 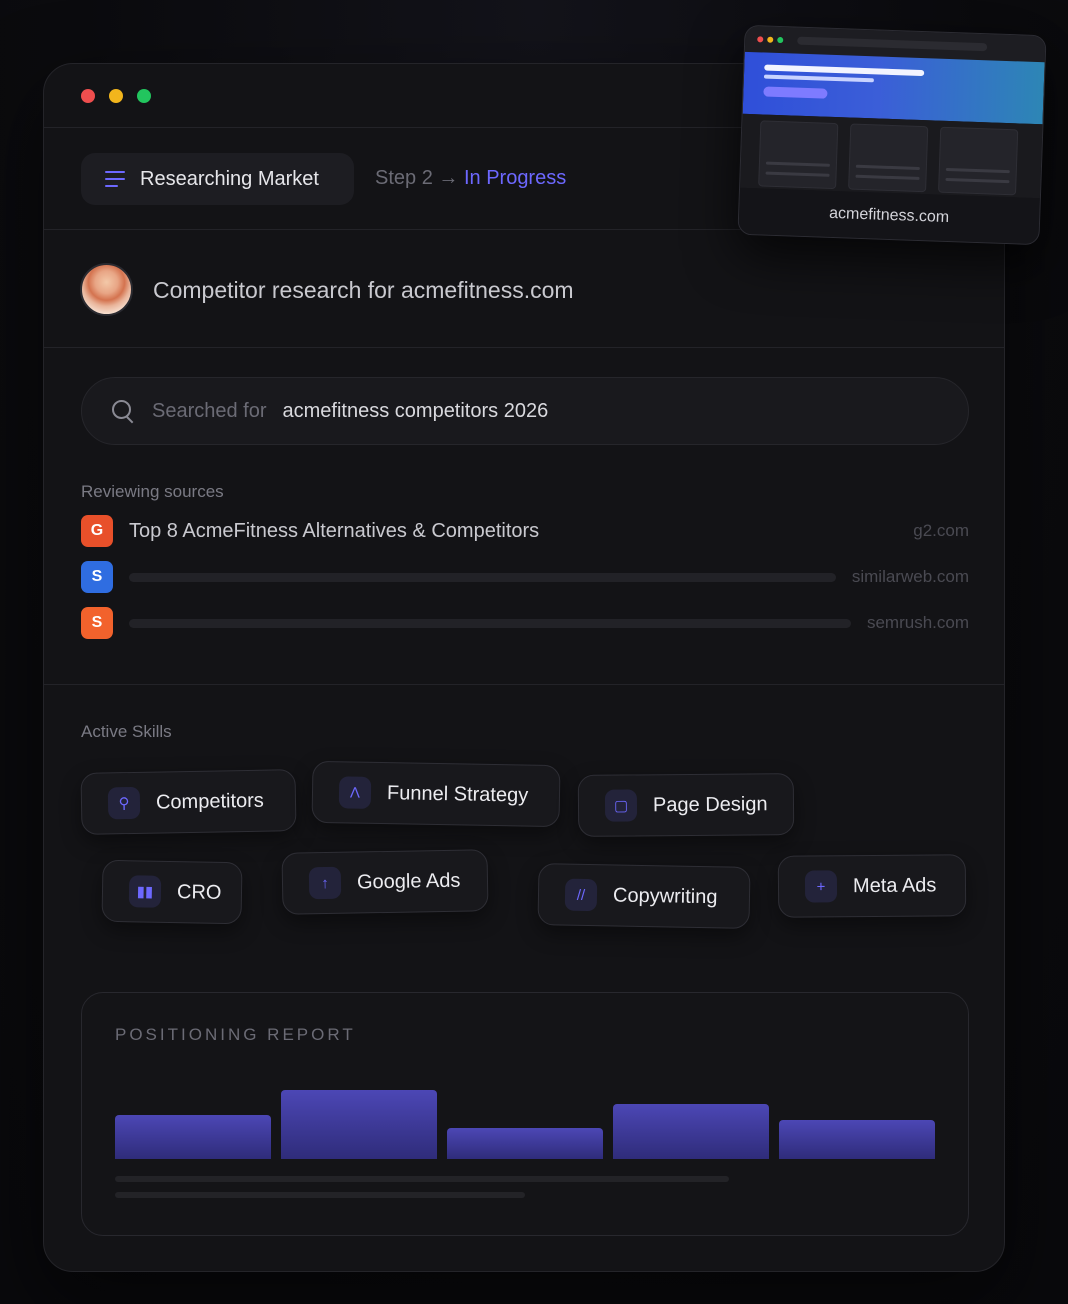 I want to click on square-icon: ▢, so click(x=621, y=805).